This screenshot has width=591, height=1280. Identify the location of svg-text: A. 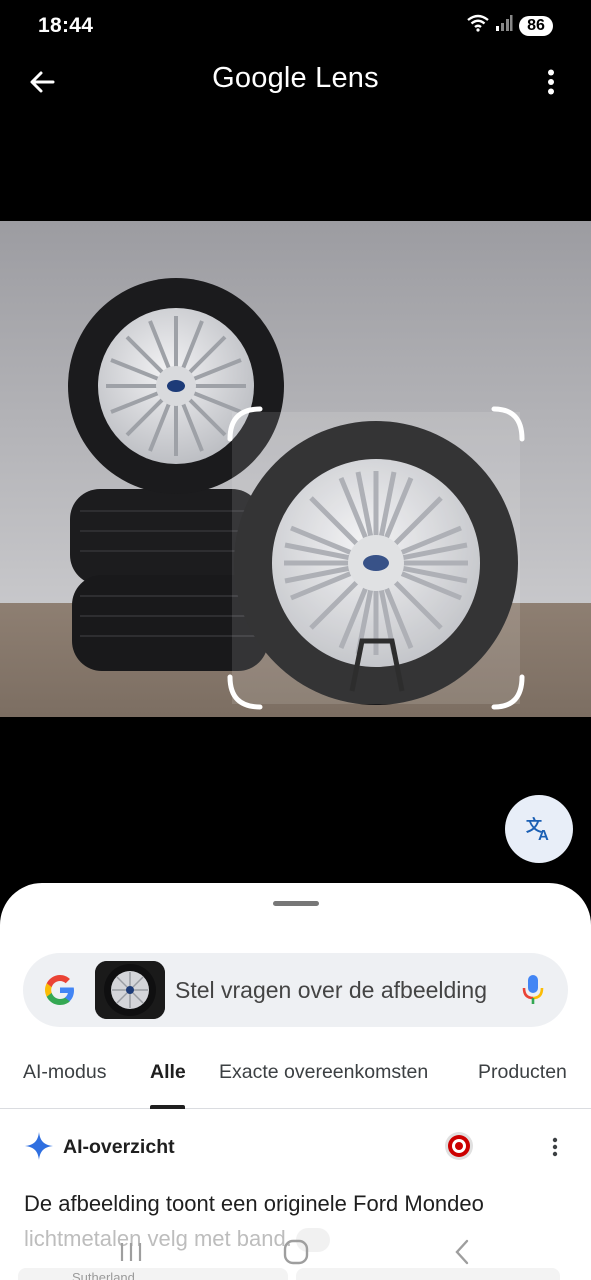
(543, 834).